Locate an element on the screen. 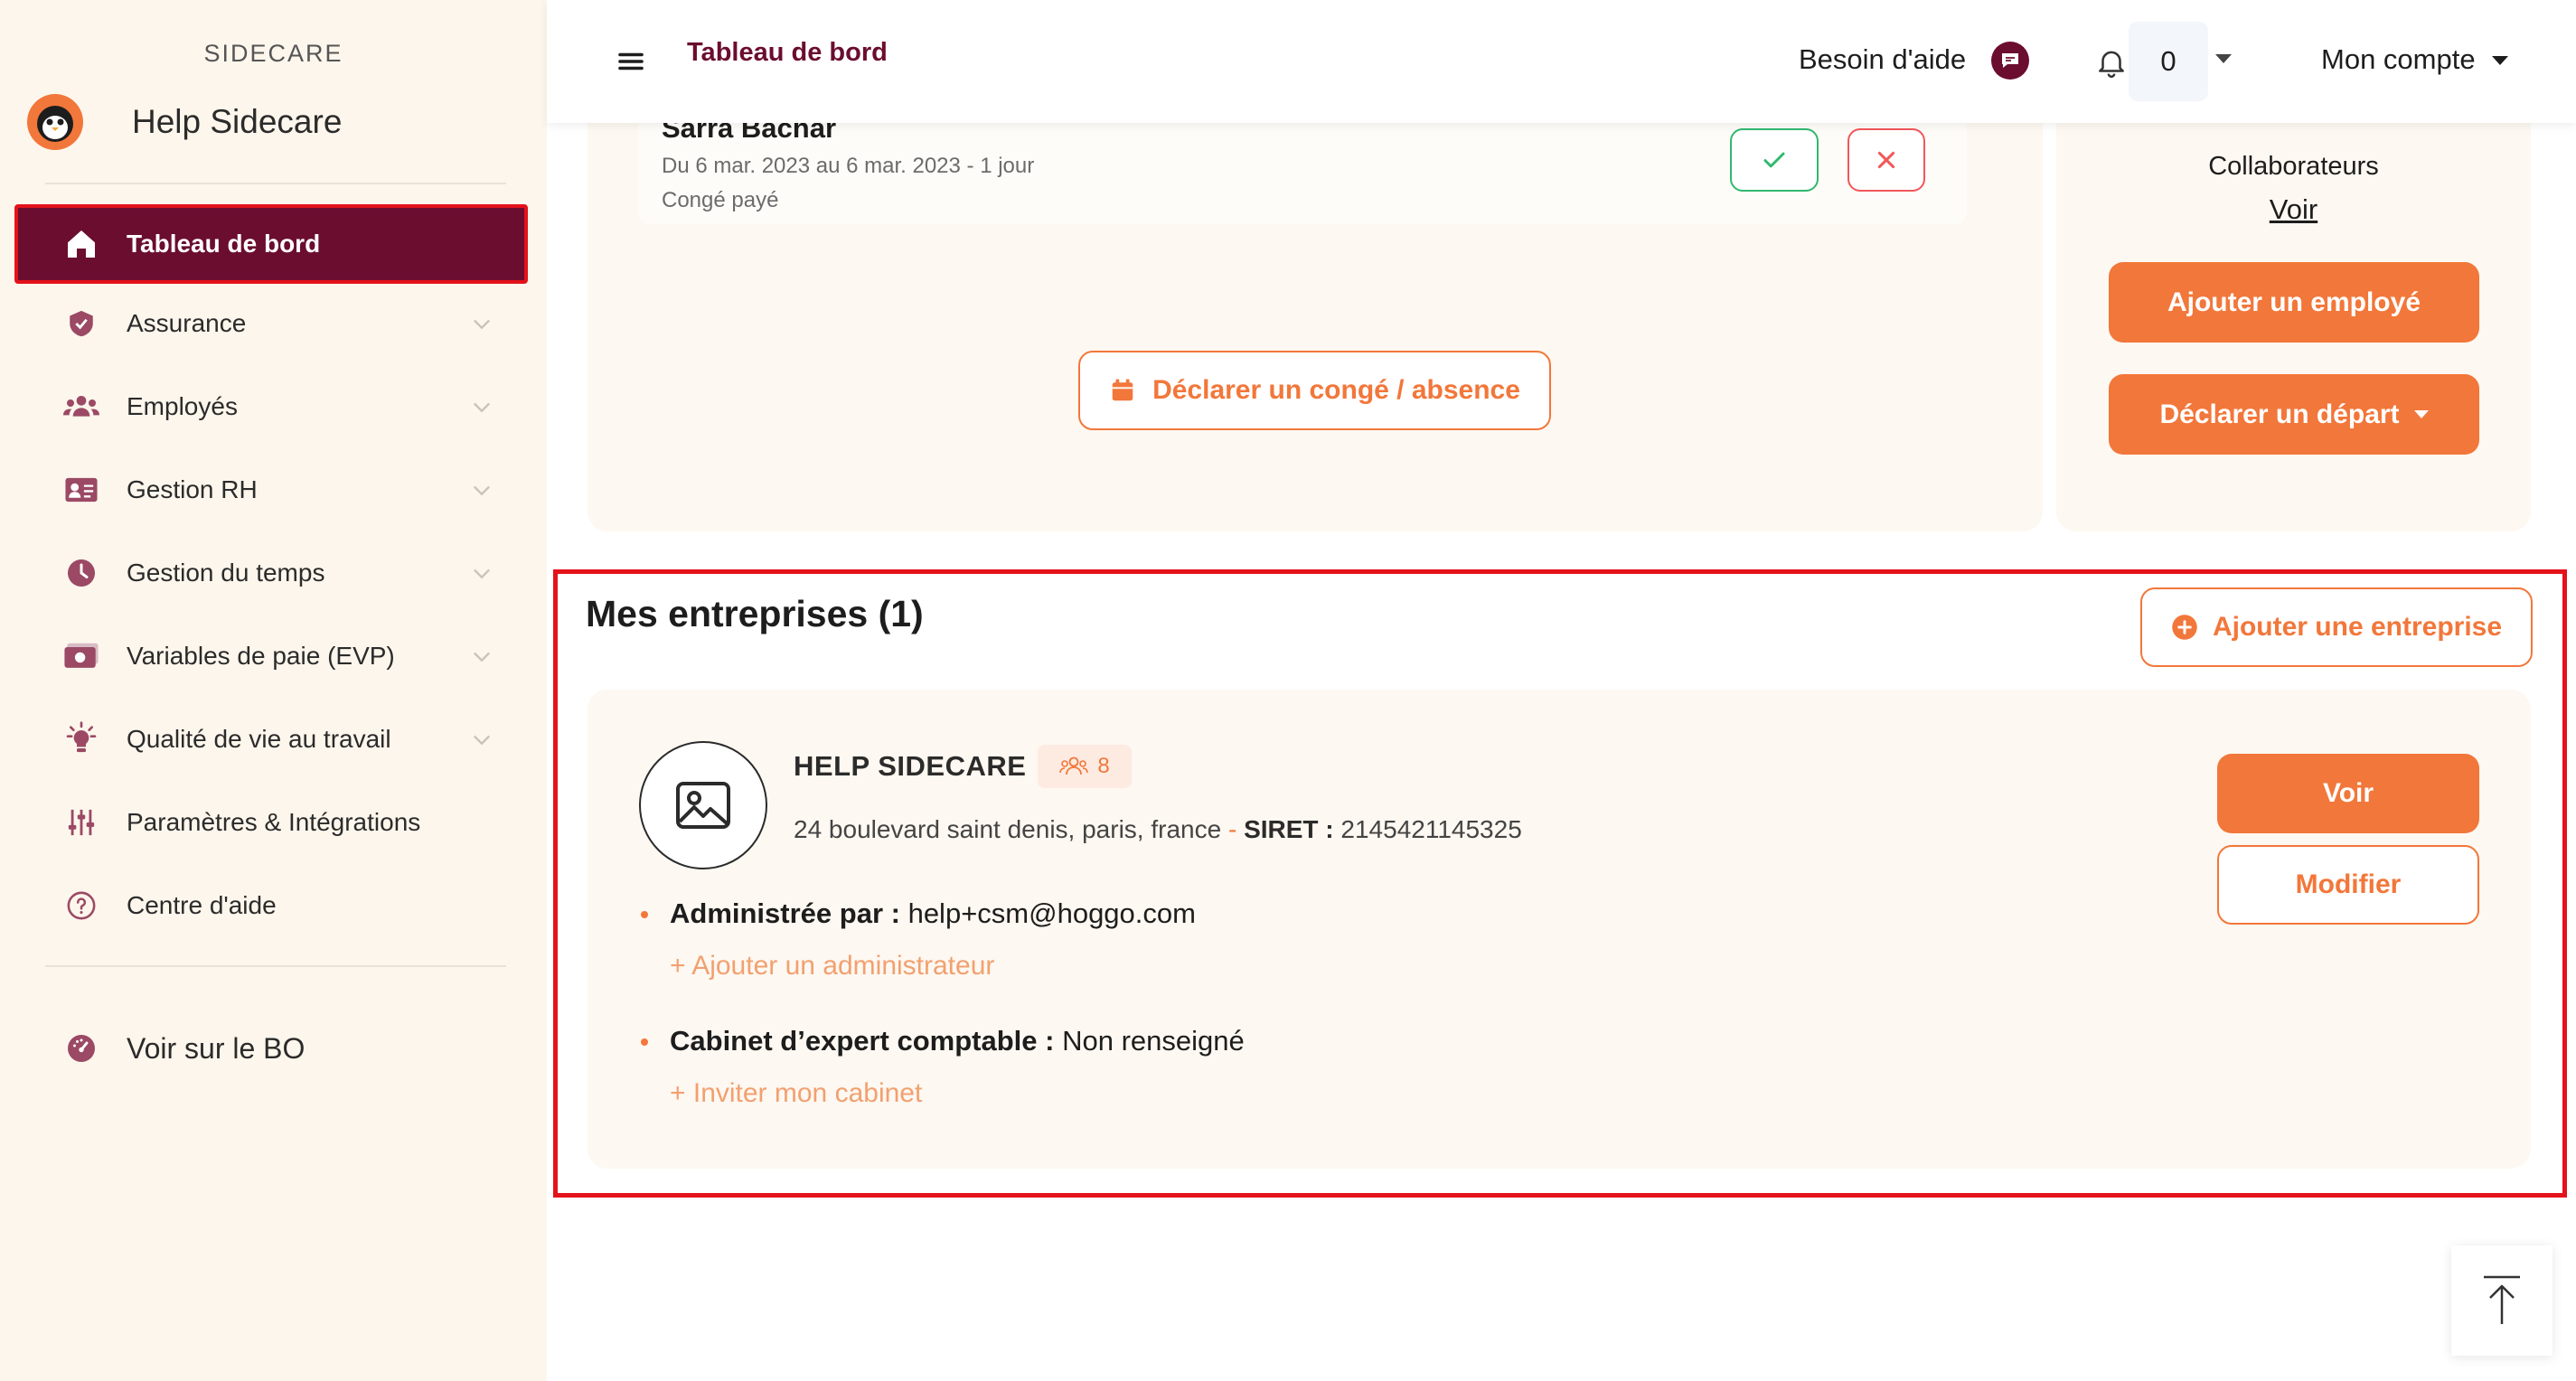  sidebar-item-label: Qualité de vie au travail is located at coordinates (259, 739).